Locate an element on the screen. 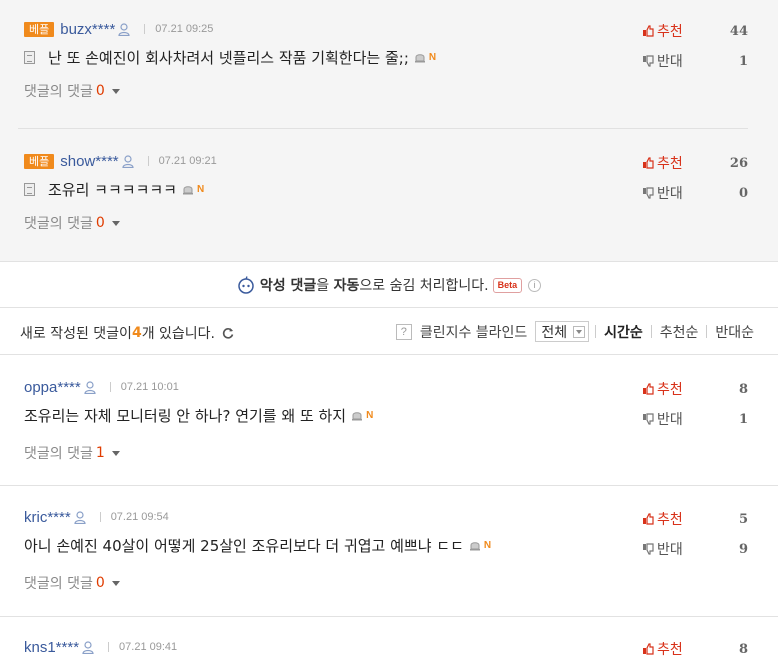 The width and height of the screenshot is (778, 666). comment-date: 07.21 09:54 is located at coordinates (139, 517).